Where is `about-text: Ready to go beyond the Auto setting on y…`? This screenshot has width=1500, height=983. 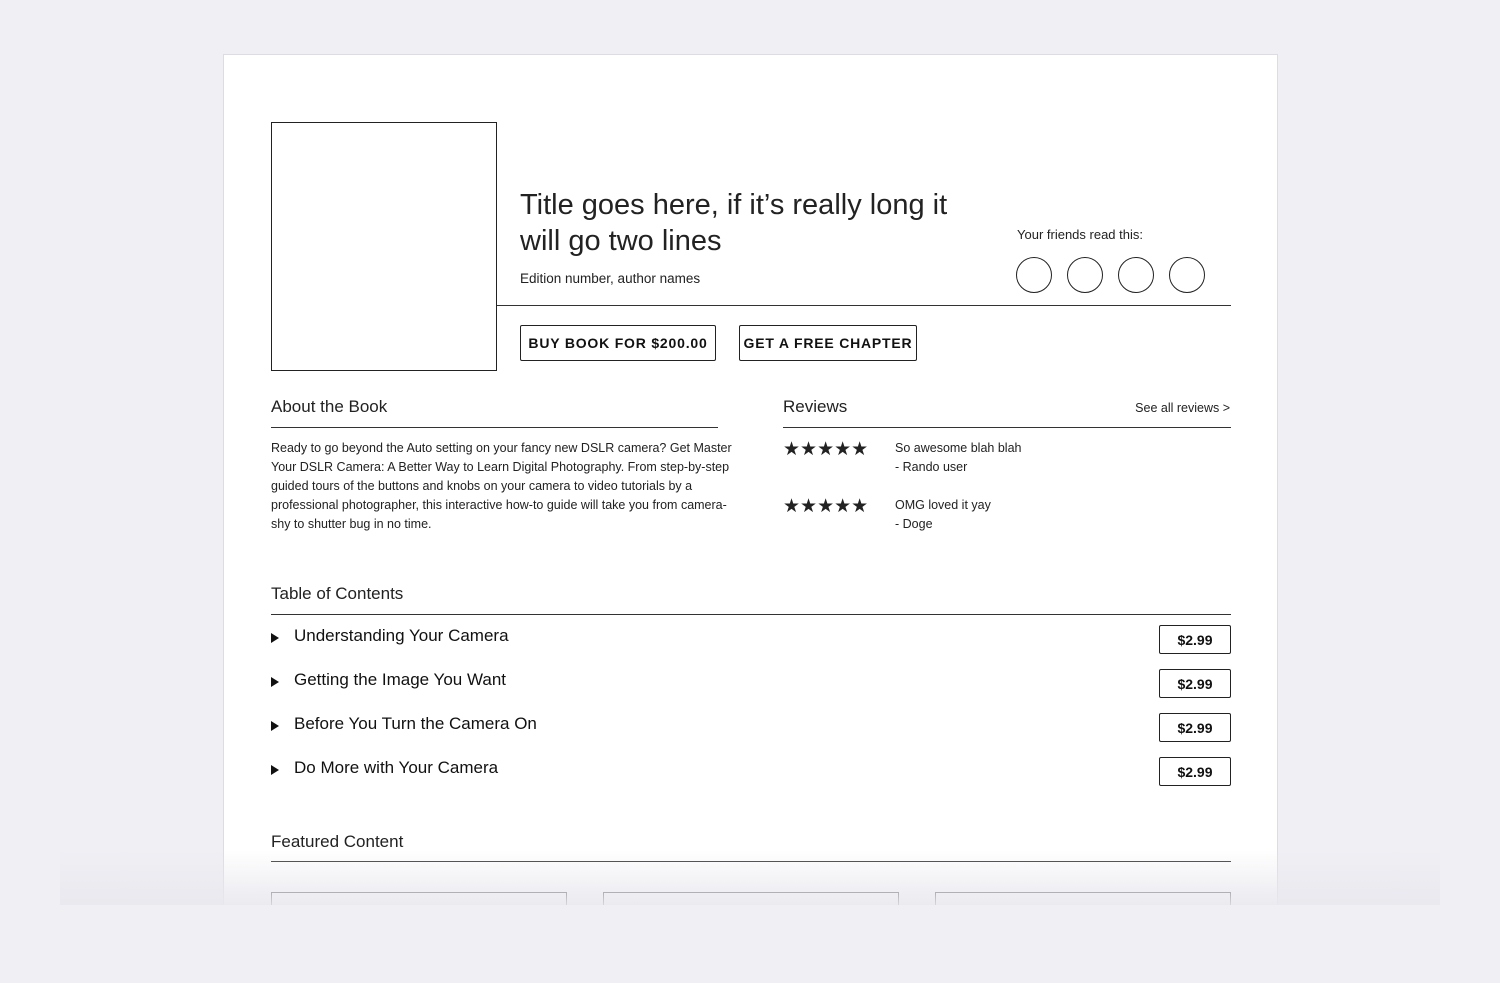 about-text: Ready to go beyond the Auto setting on y… is located at coordinates (501, 486).